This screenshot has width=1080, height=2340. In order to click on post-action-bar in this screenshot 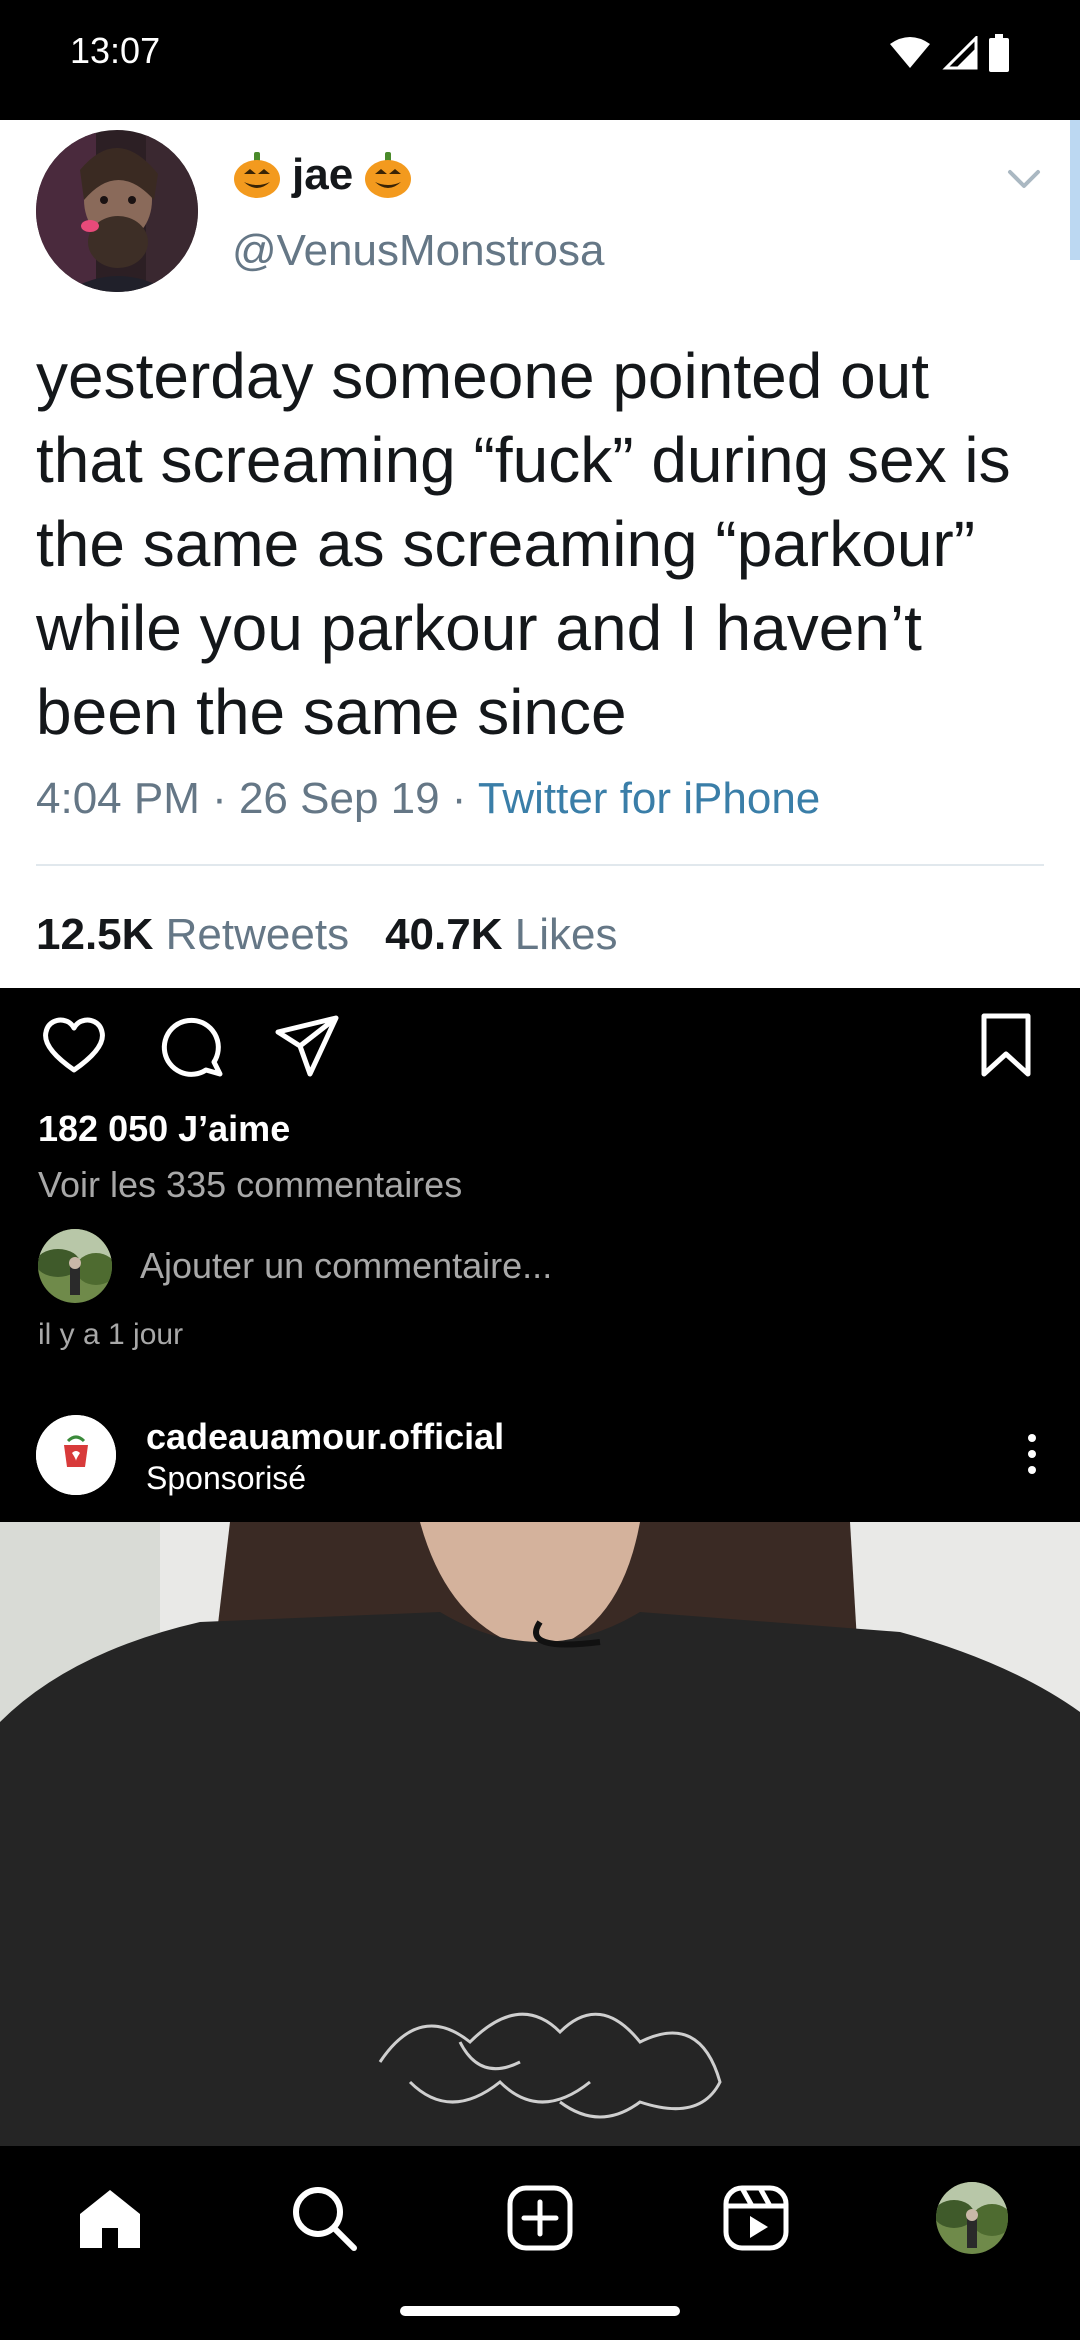, I will do `click(540, 1050)`.